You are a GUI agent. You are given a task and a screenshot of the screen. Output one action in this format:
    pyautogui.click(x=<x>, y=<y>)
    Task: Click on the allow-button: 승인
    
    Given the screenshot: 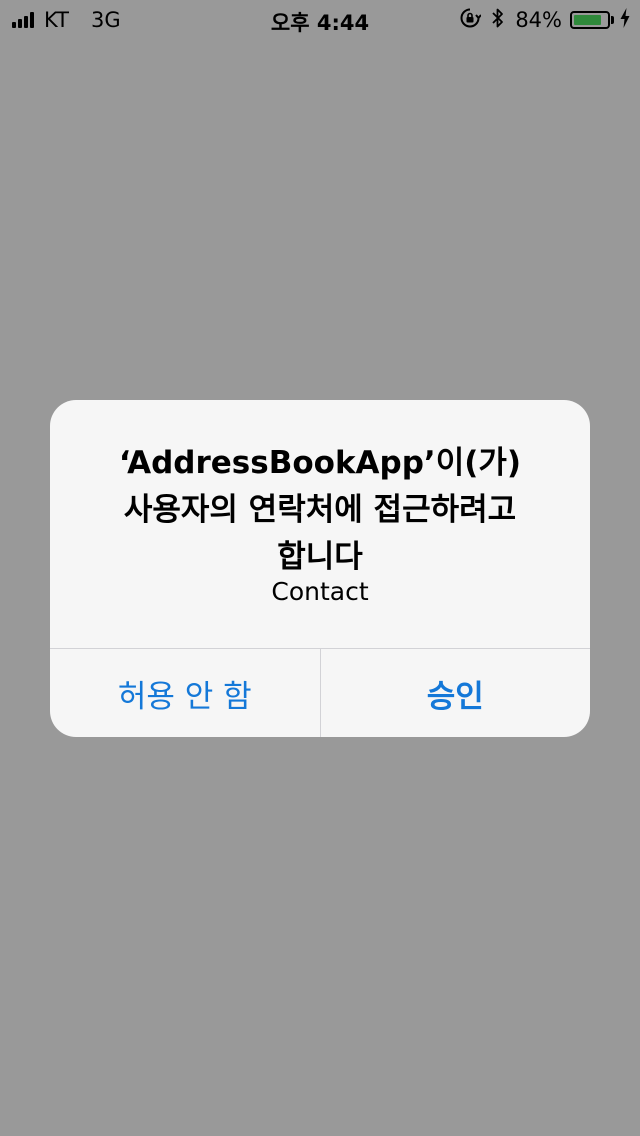 What is the action you would take?
    pyautogui.click(x=455, y=693)
    